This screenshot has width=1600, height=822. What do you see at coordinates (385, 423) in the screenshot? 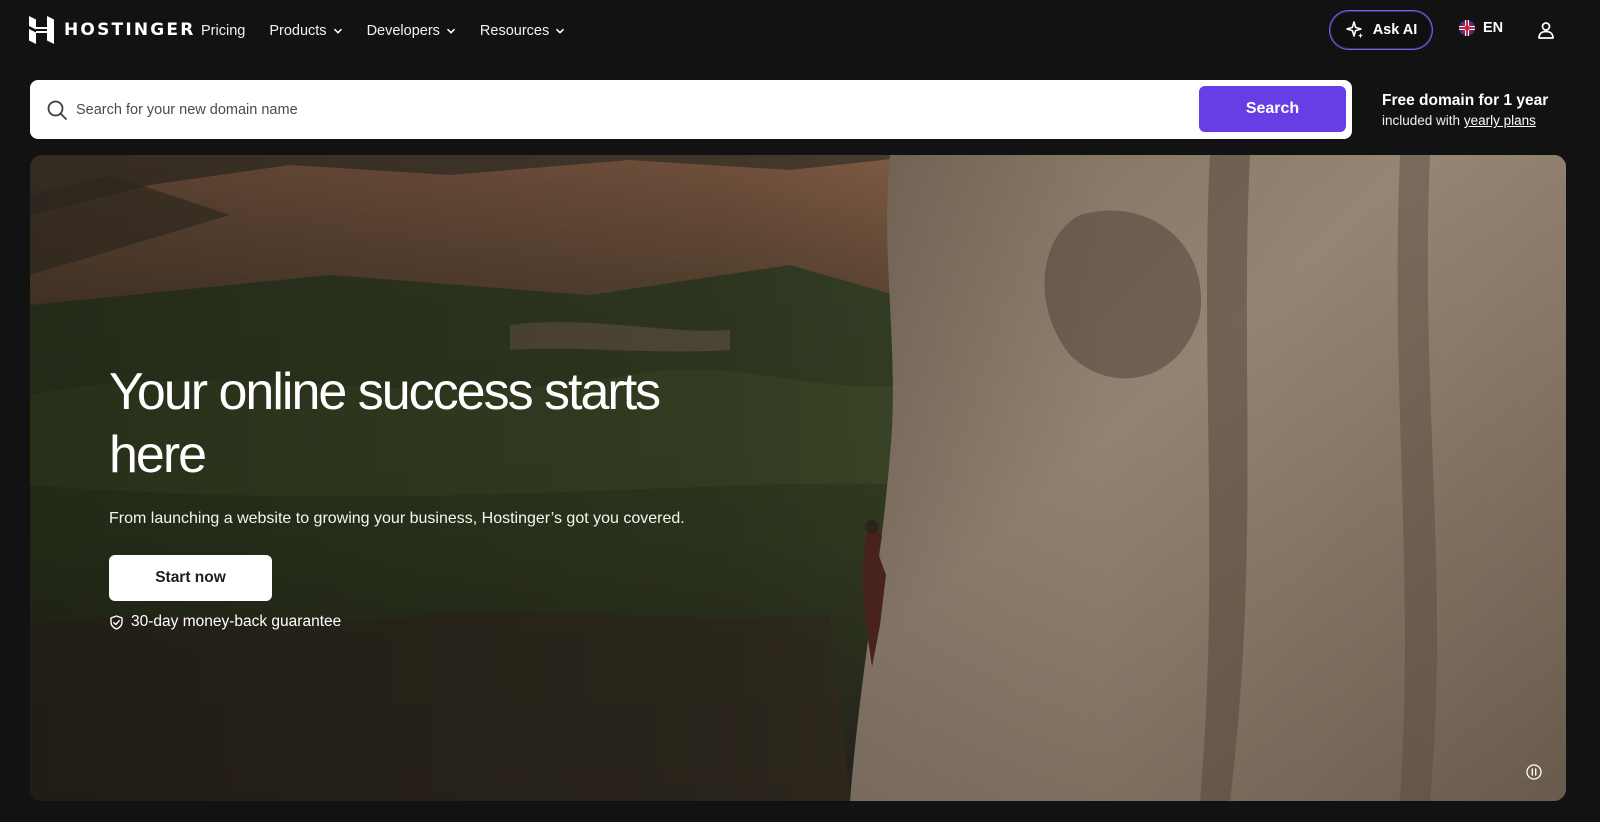
I see `hero-title: Your online success starts here` at bounding box center [385, 423].